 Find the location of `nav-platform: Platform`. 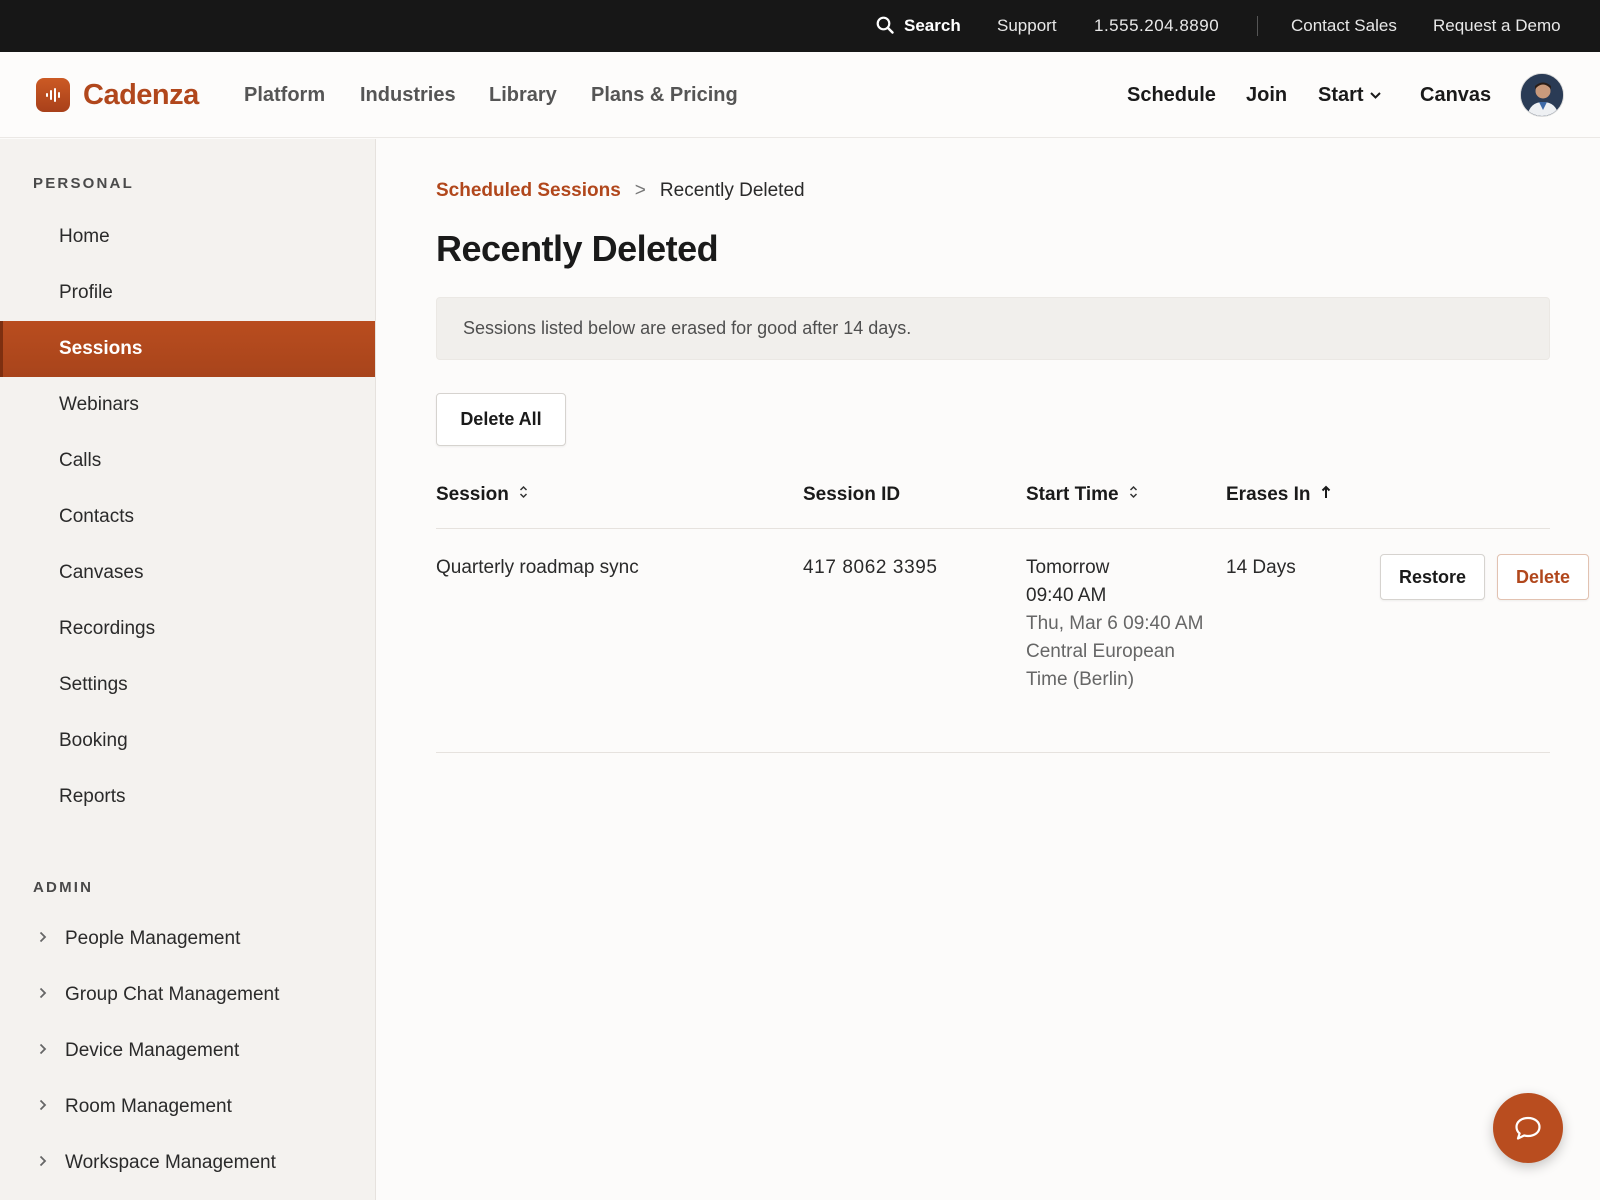

nav-platform: Platform is located at coordinates (284, 95).